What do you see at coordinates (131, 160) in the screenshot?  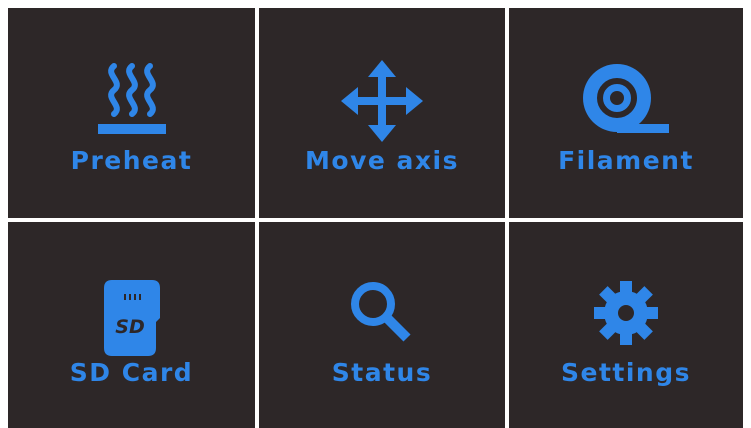 I see `preheat-label: Preheat` at bounding box center [131, 160].